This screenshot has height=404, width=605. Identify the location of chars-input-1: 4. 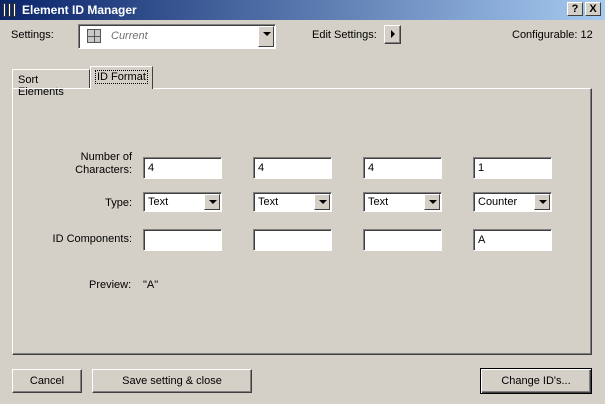
(182, 168).